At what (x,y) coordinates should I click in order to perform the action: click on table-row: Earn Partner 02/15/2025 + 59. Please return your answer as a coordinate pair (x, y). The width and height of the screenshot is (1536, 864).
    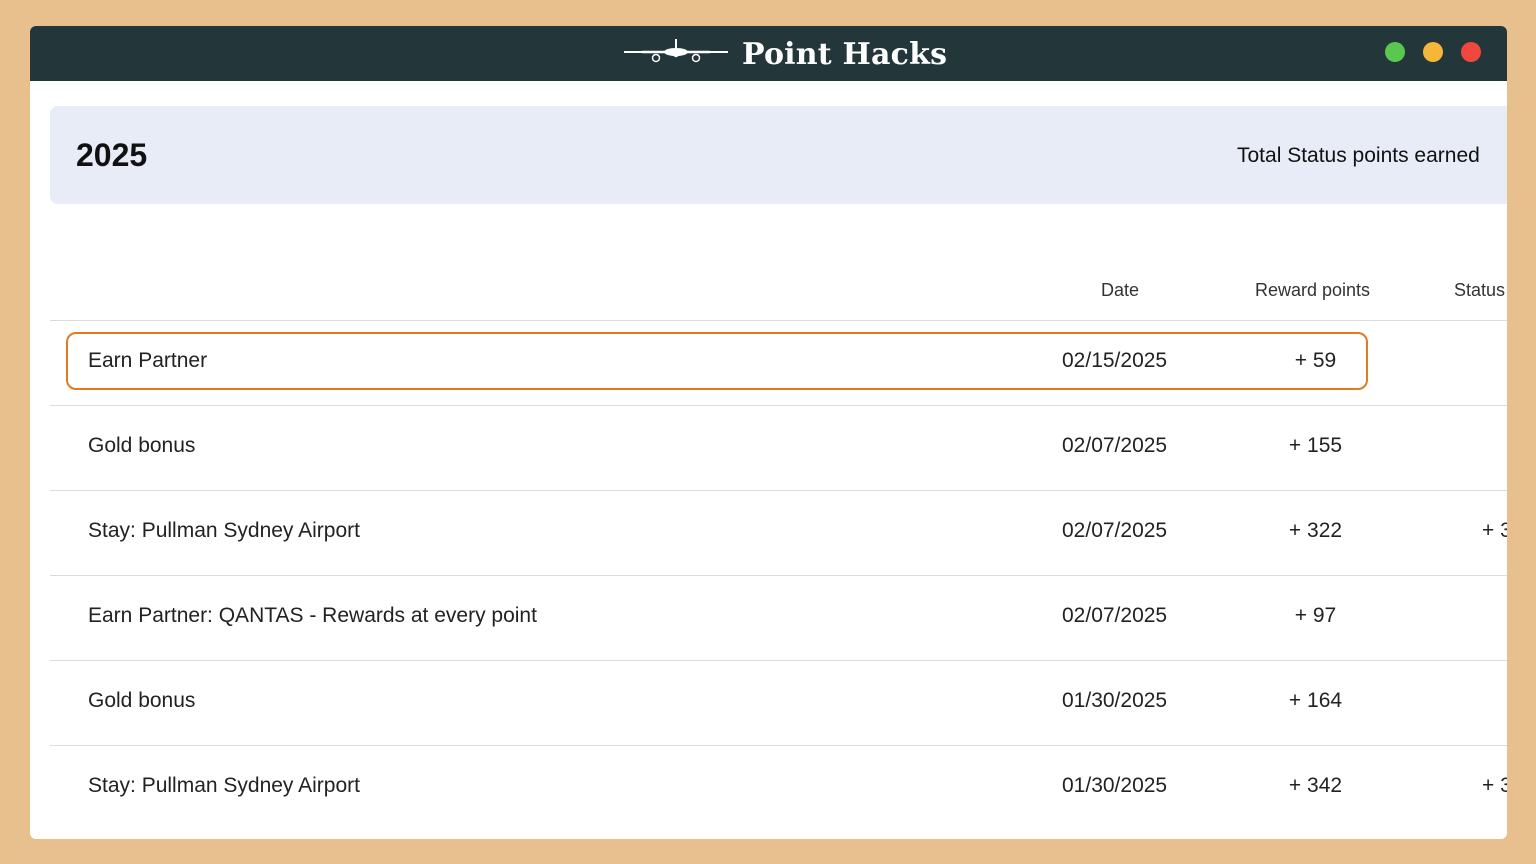
    Looking at the image, I should click on (778, 362).